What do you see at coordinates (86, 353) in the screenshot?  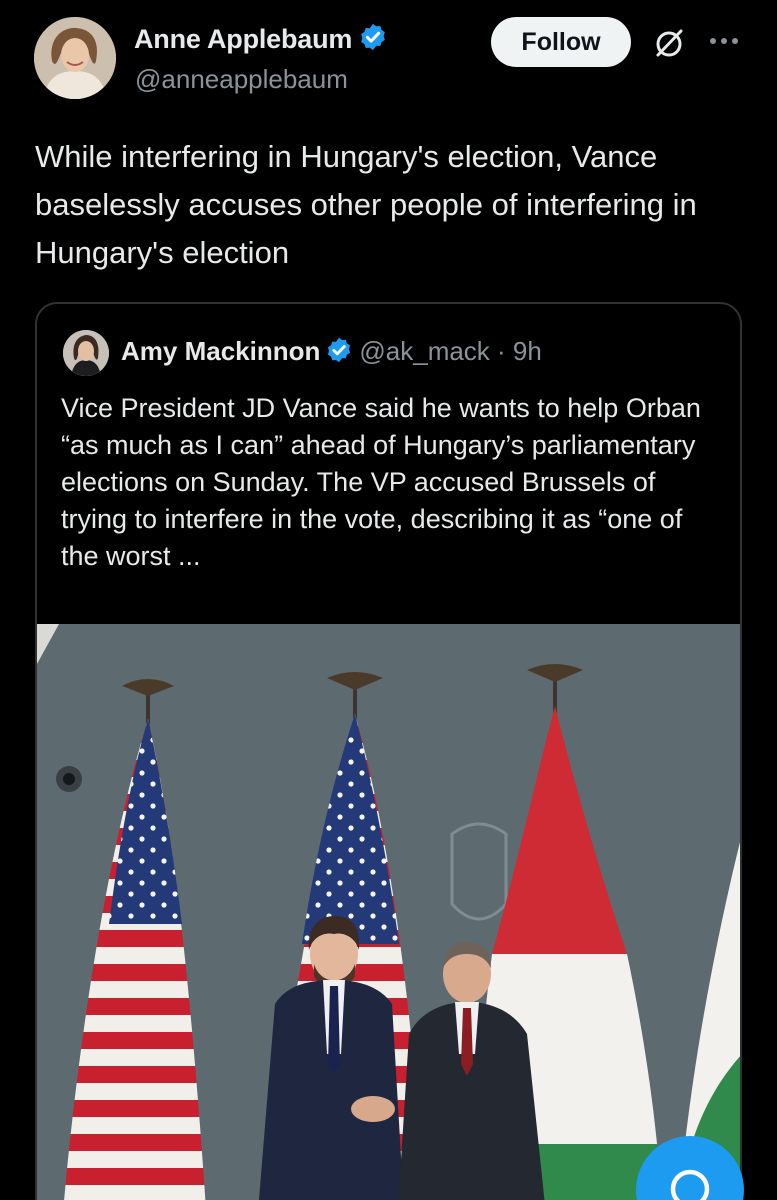 I see `quoted-author-avatar` at bounding box center [86, 353].